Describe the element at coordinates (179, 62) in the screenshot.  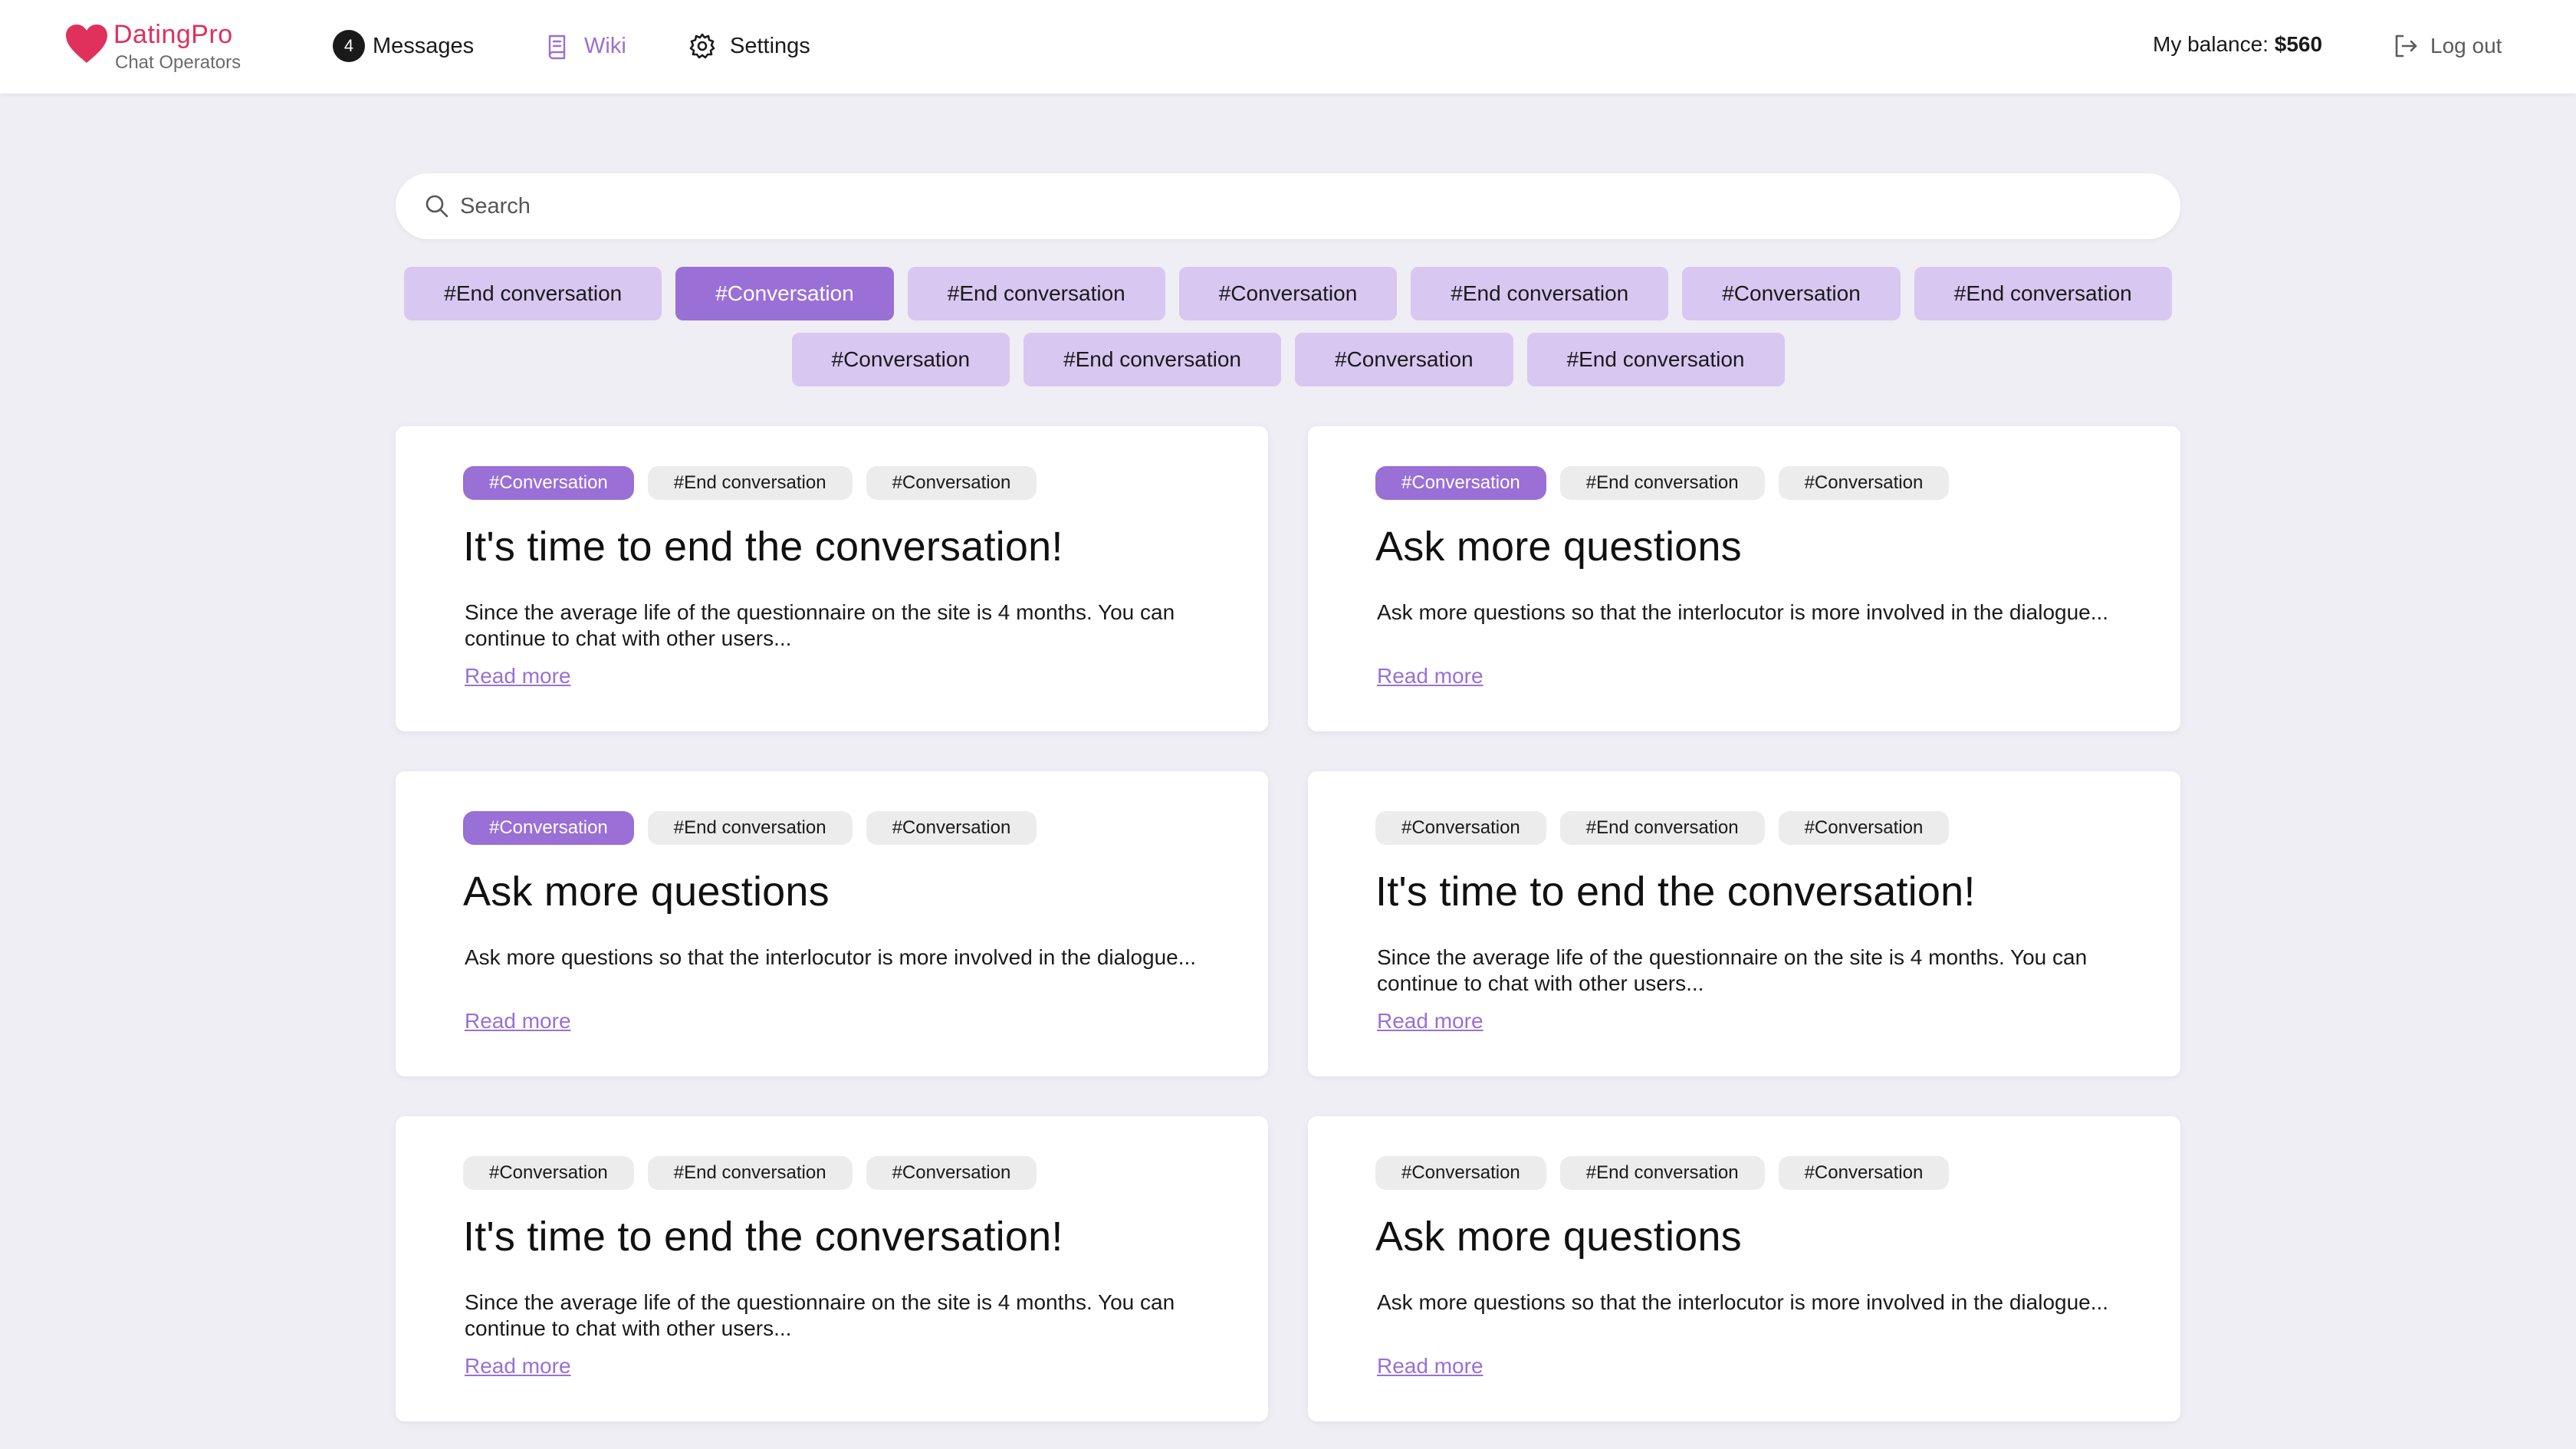
I see `logo-subtitle: Chat Operators` at that location.